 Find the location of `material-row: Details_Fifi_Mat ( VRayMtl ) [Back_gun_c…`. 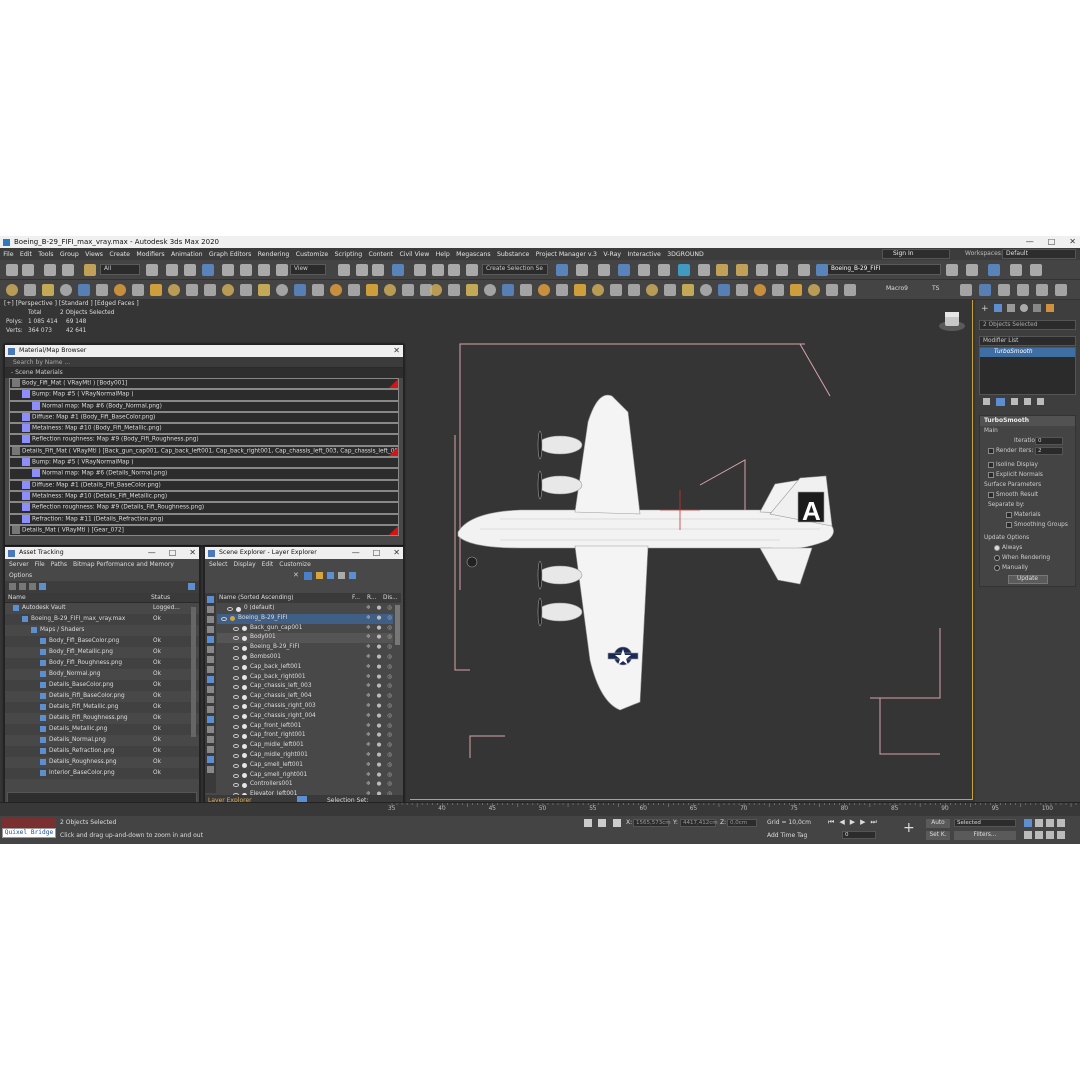

material-row: Details_Fifi_Mat ( VRayMtl ) [Back_gun_c… is located at coordinates (204, 451).